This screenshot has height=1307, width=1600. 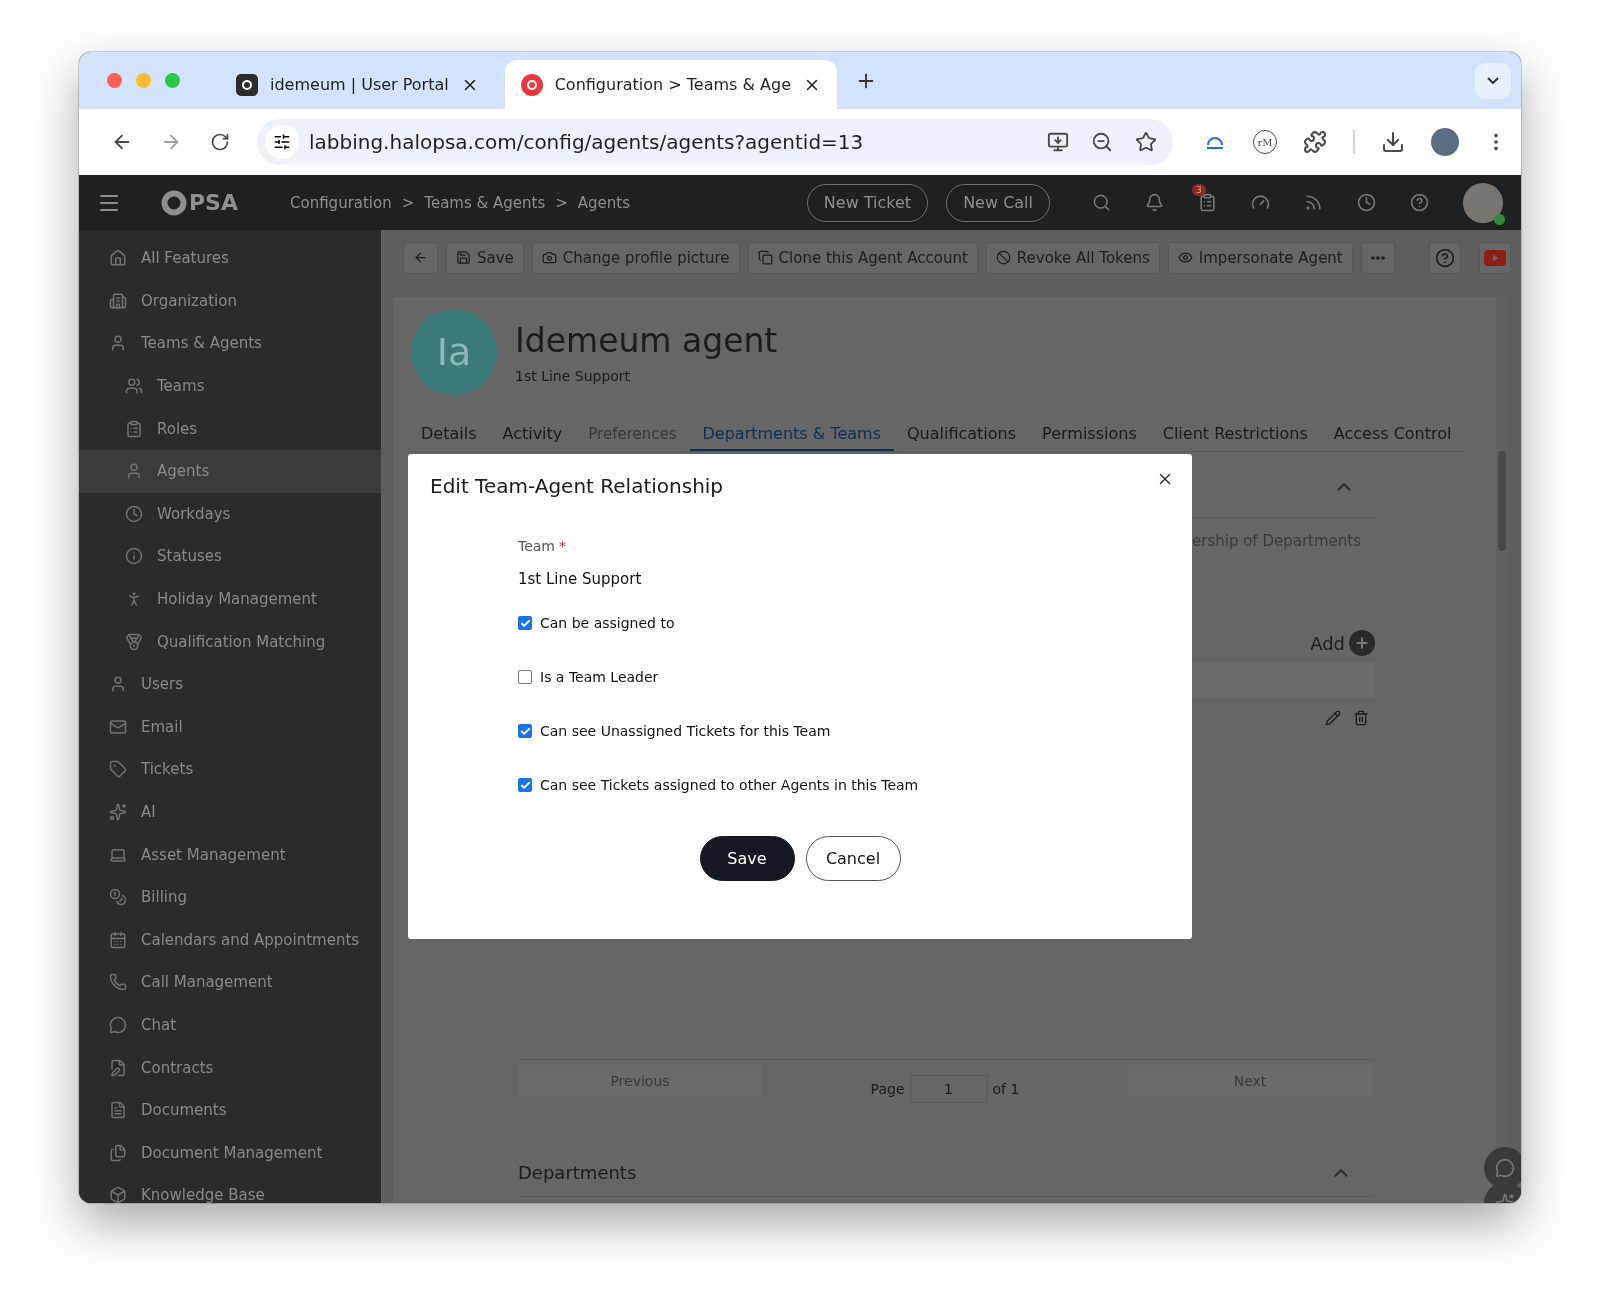 I want to click on section-title: Departments, so click(x=577, y=1172).